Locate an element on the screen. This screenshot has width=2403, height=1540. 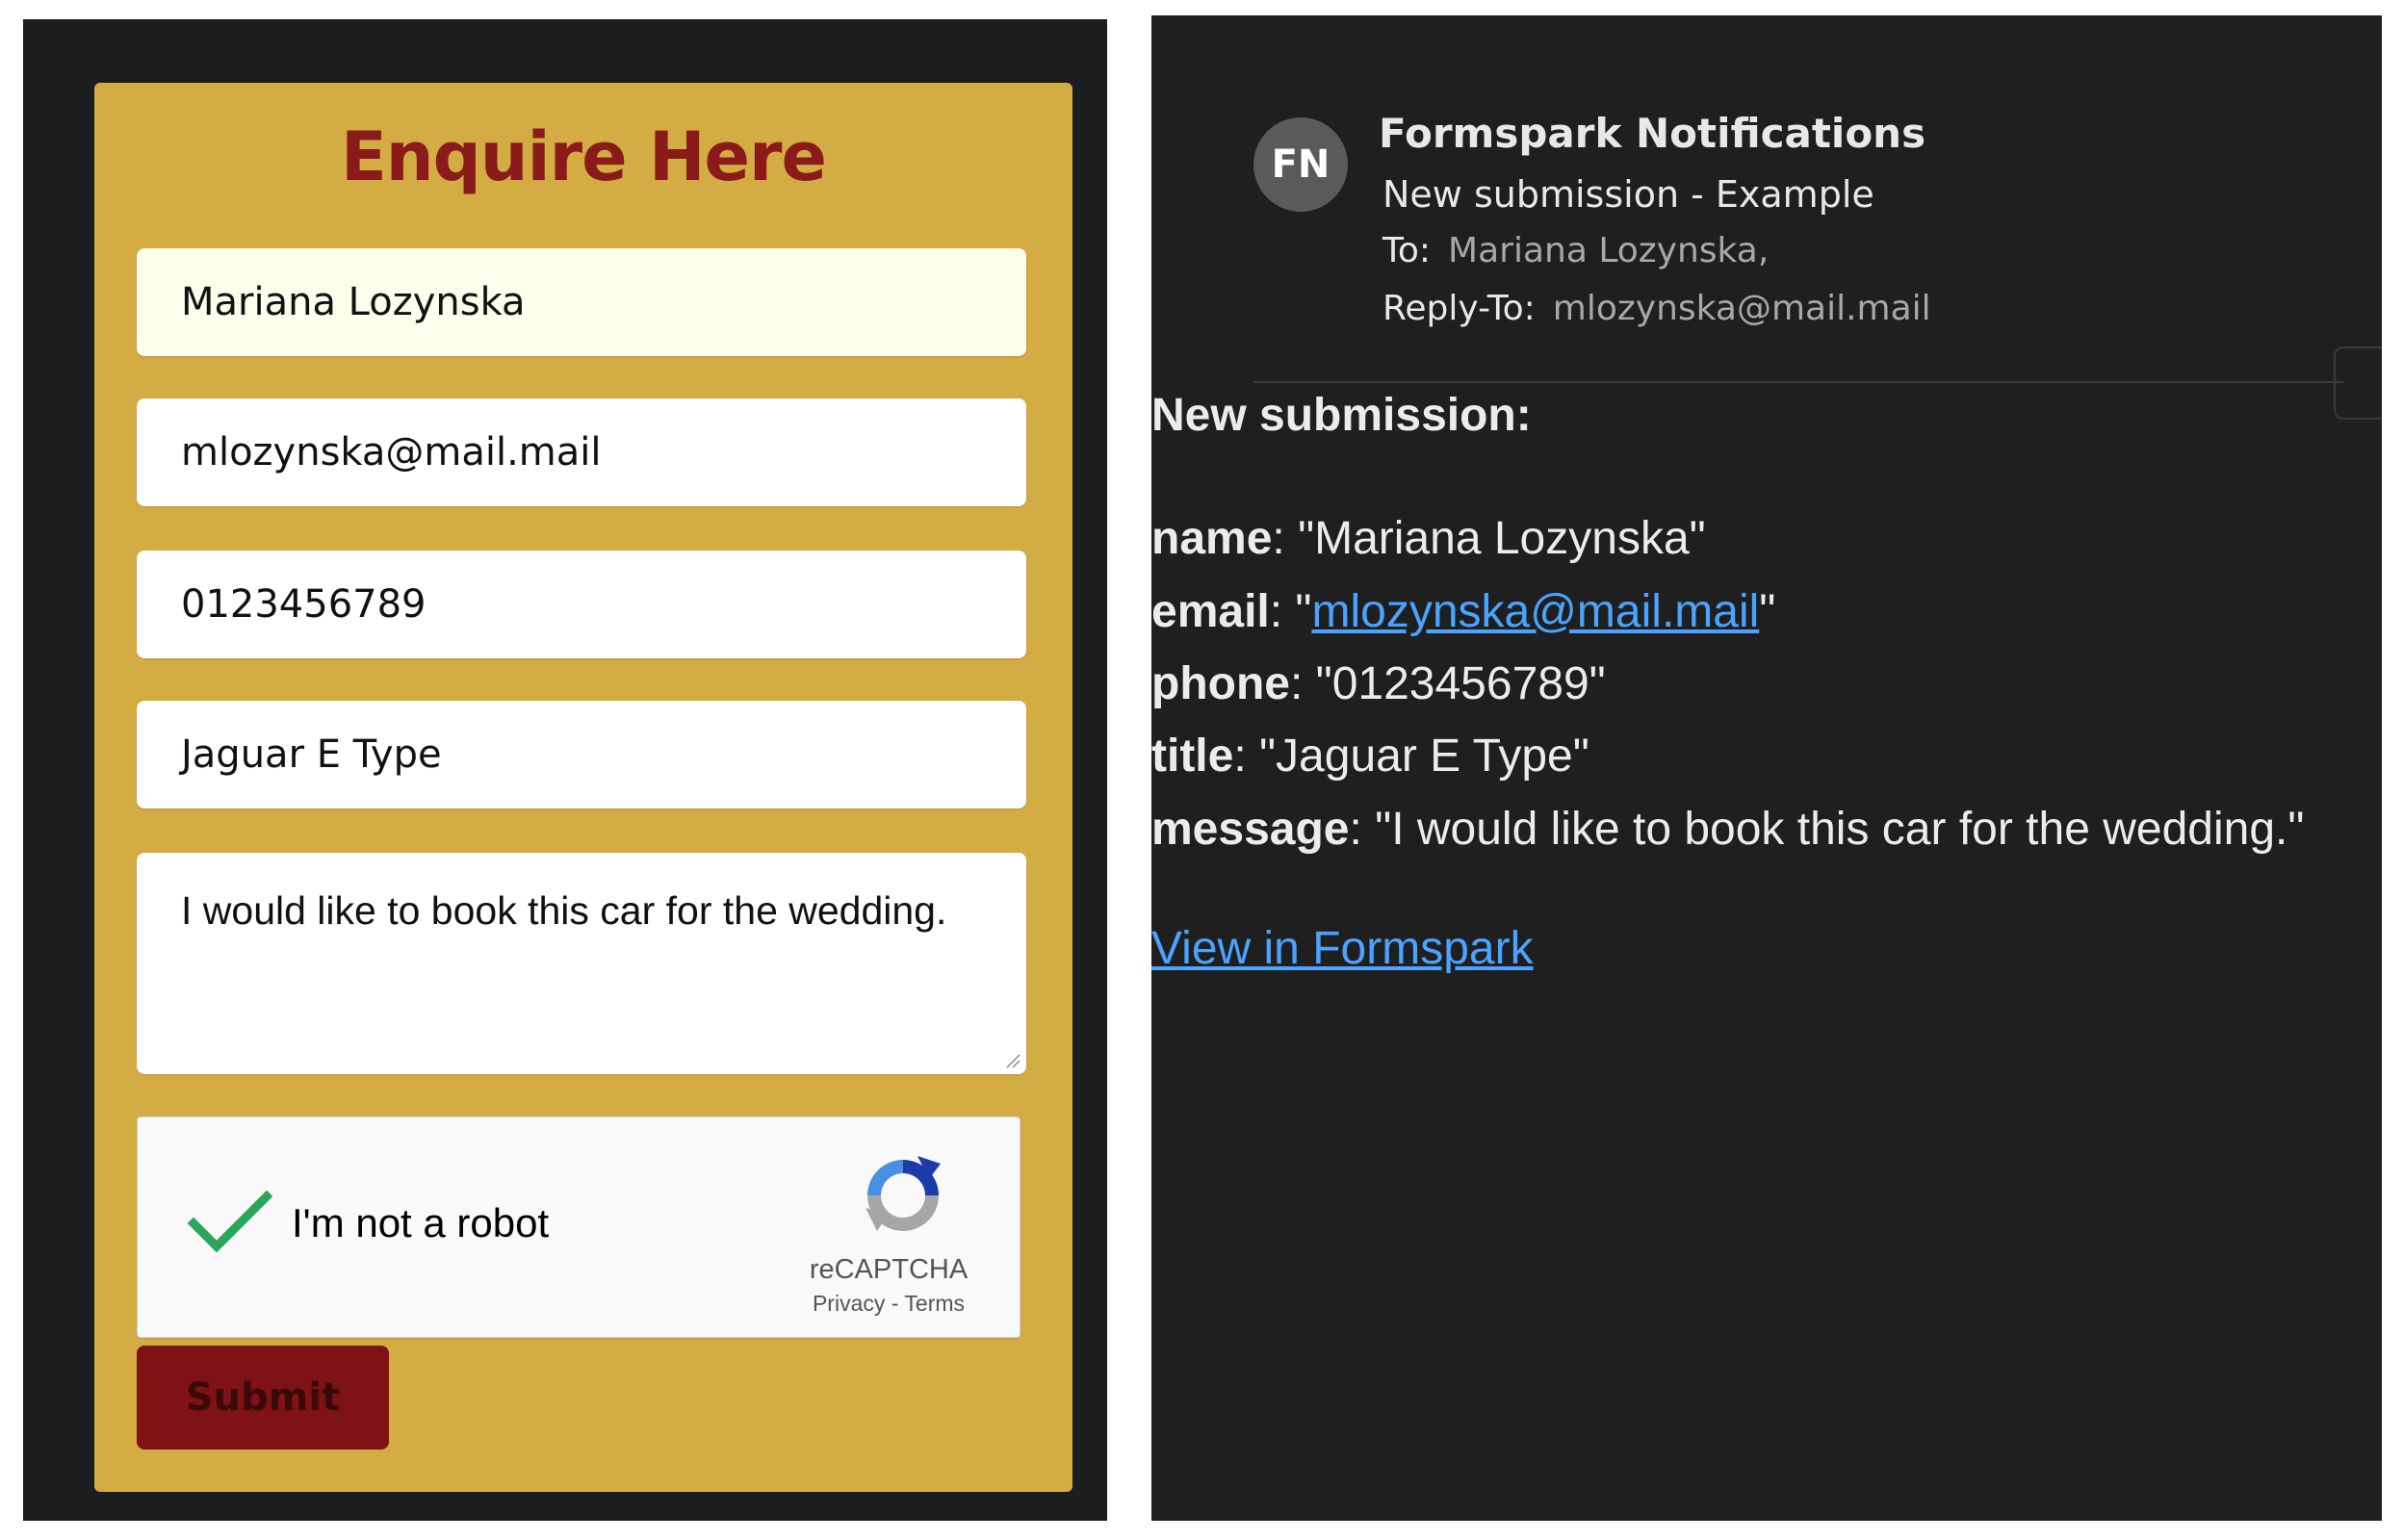
to-row: To: Mariana Lozynska, is located at coordinates (1575, 250).